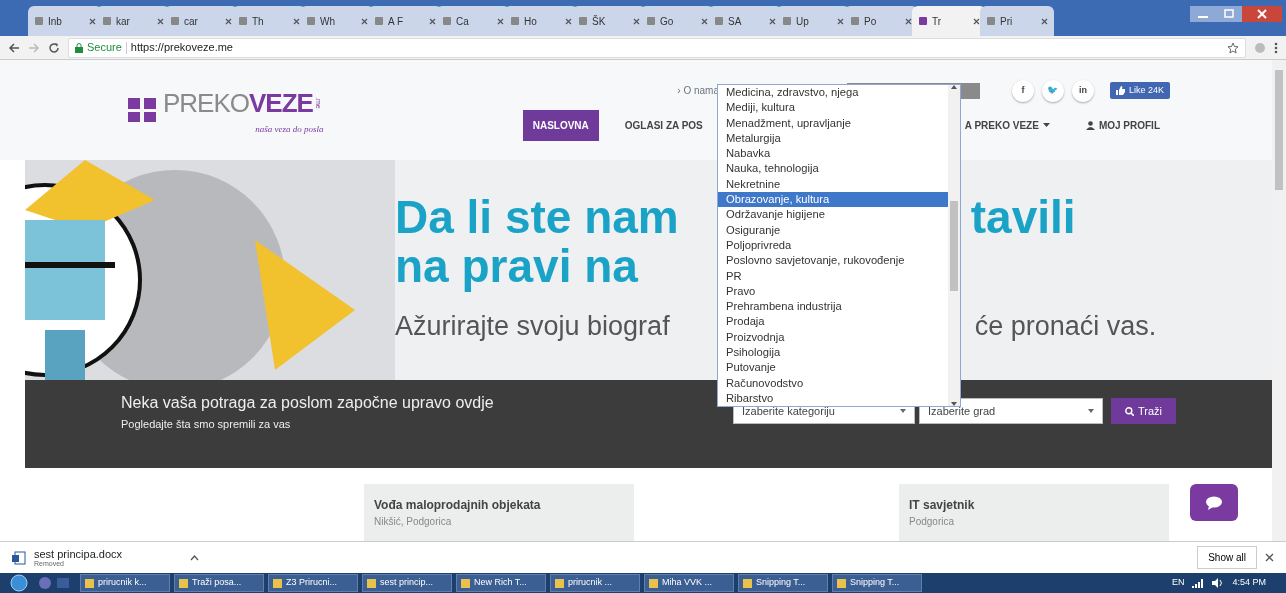 Image resolution: width=1286 pixels, height=593 pixels. I want to click on network-icon, so click(1198, 583).